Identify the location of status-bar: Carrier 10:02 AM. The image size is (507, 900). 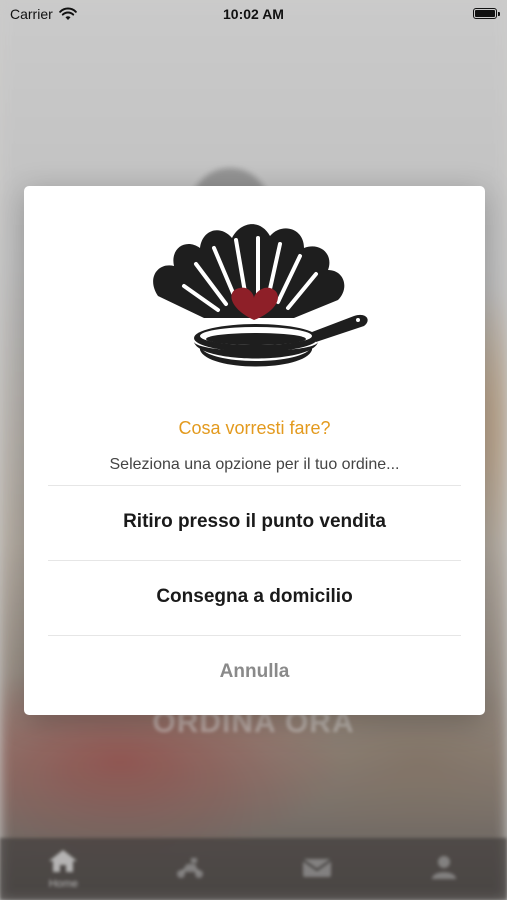
(253, 14).